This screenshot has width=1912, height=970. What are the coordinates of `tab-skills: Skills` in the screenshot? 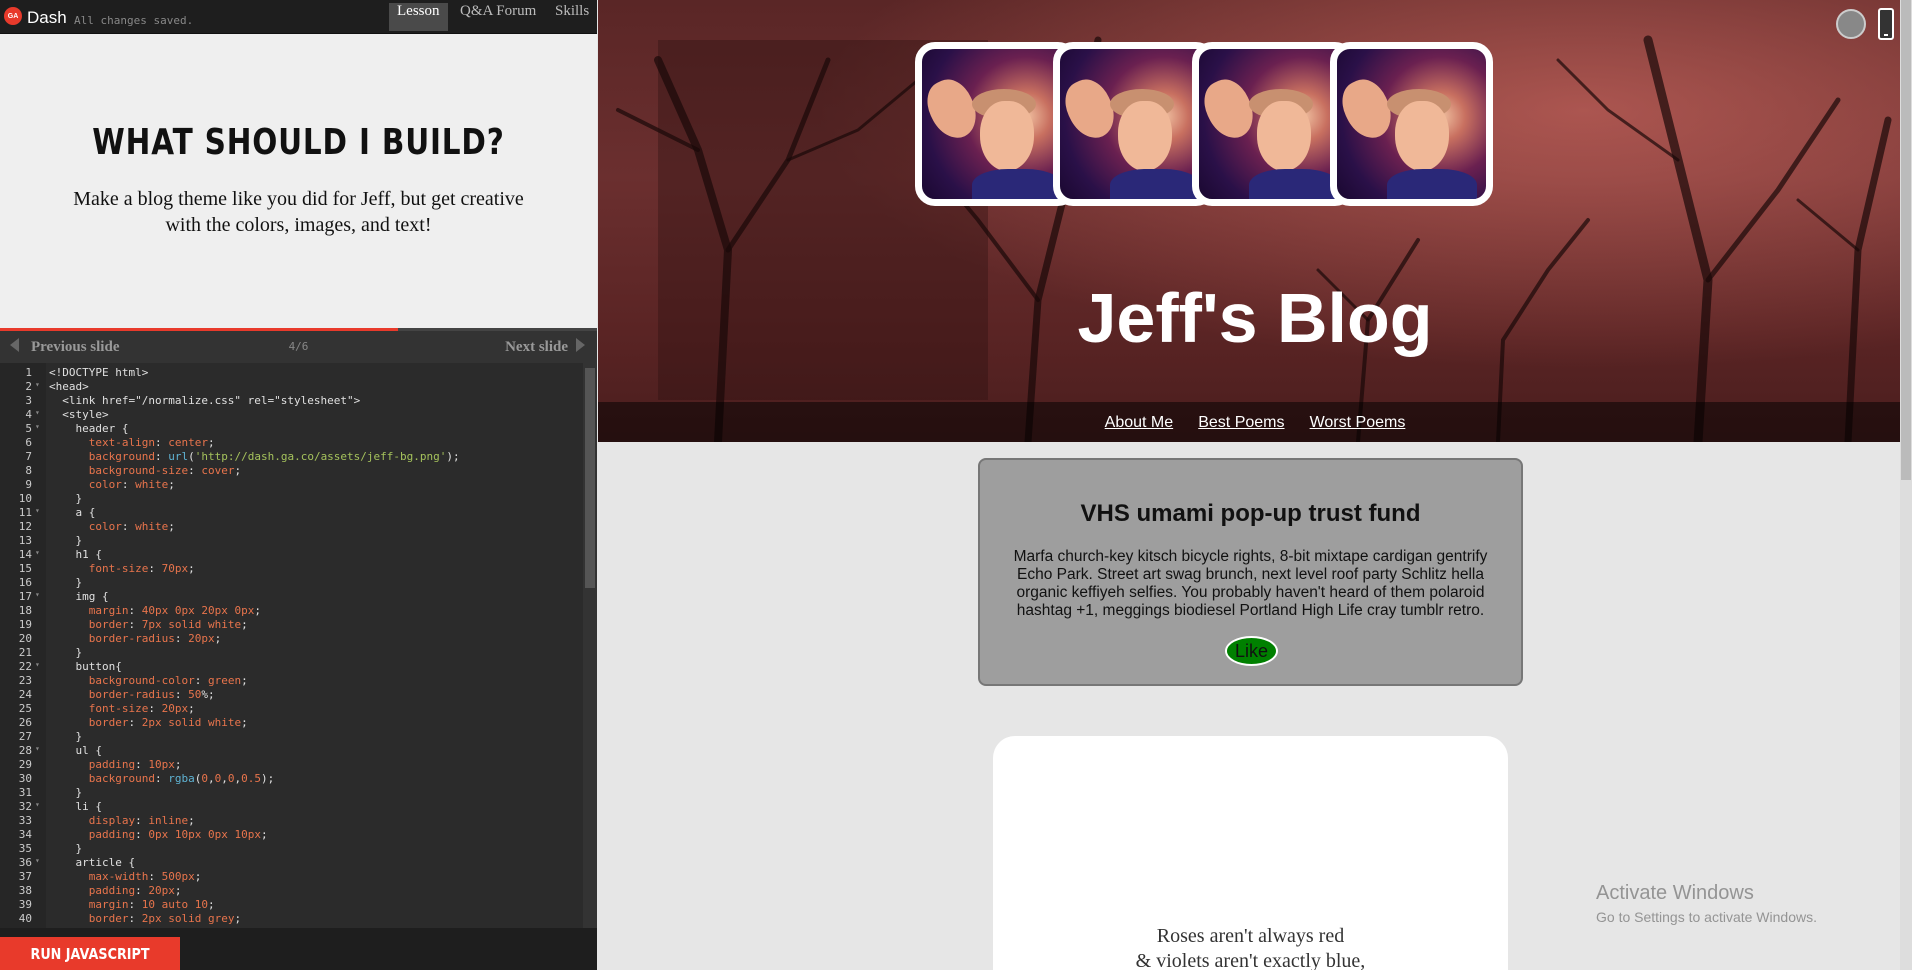 It's located at (572, 17).